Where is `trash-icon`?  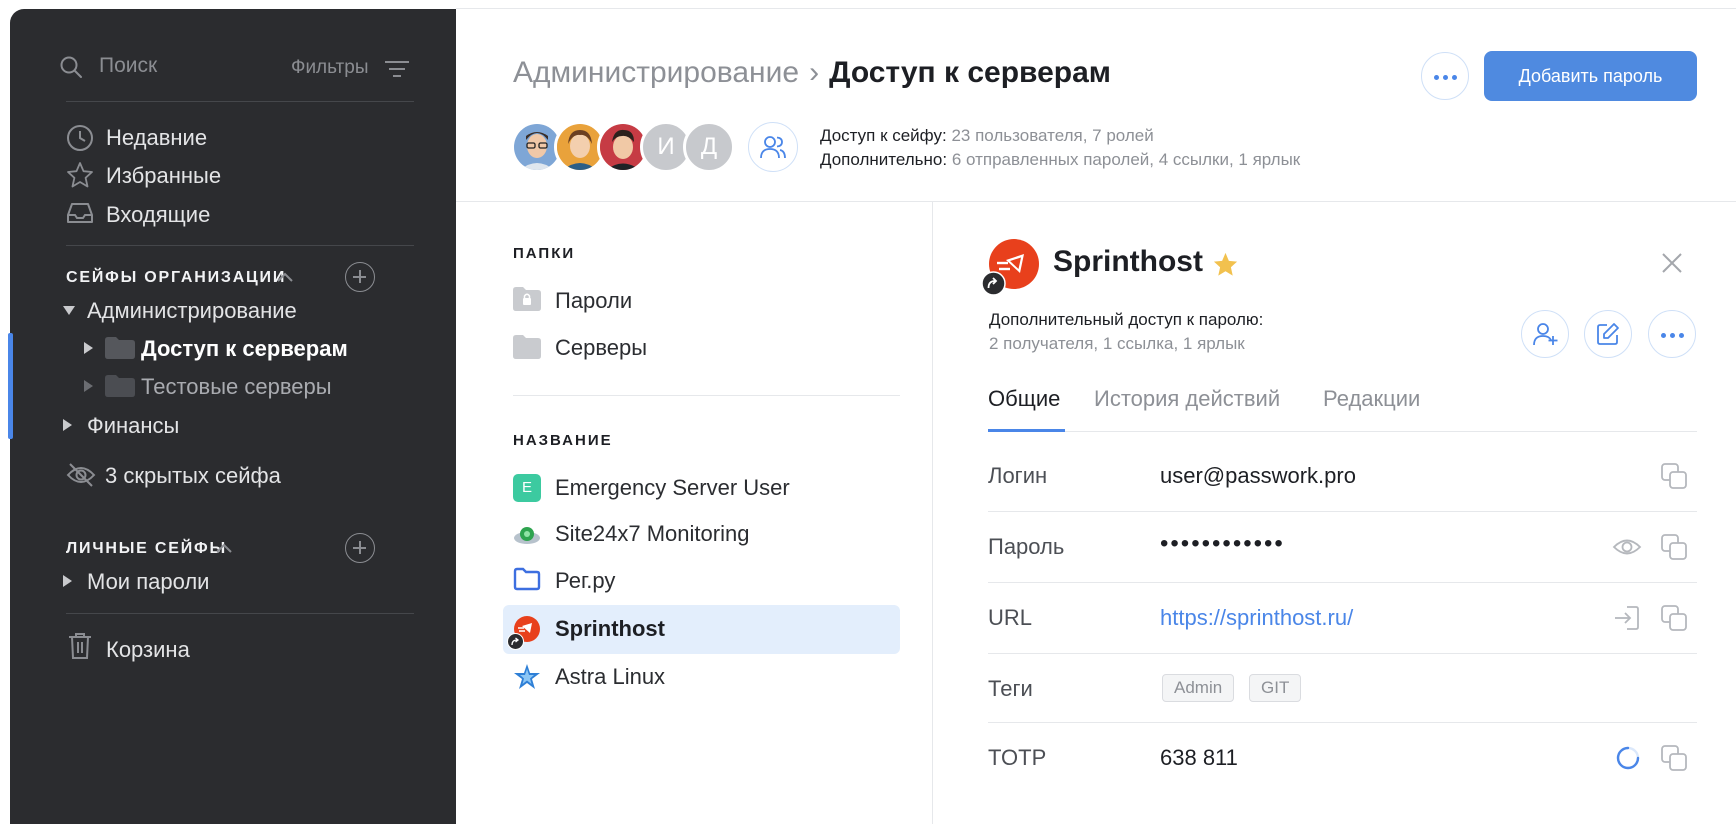
trash-icon is located at coordinates (80, 646).